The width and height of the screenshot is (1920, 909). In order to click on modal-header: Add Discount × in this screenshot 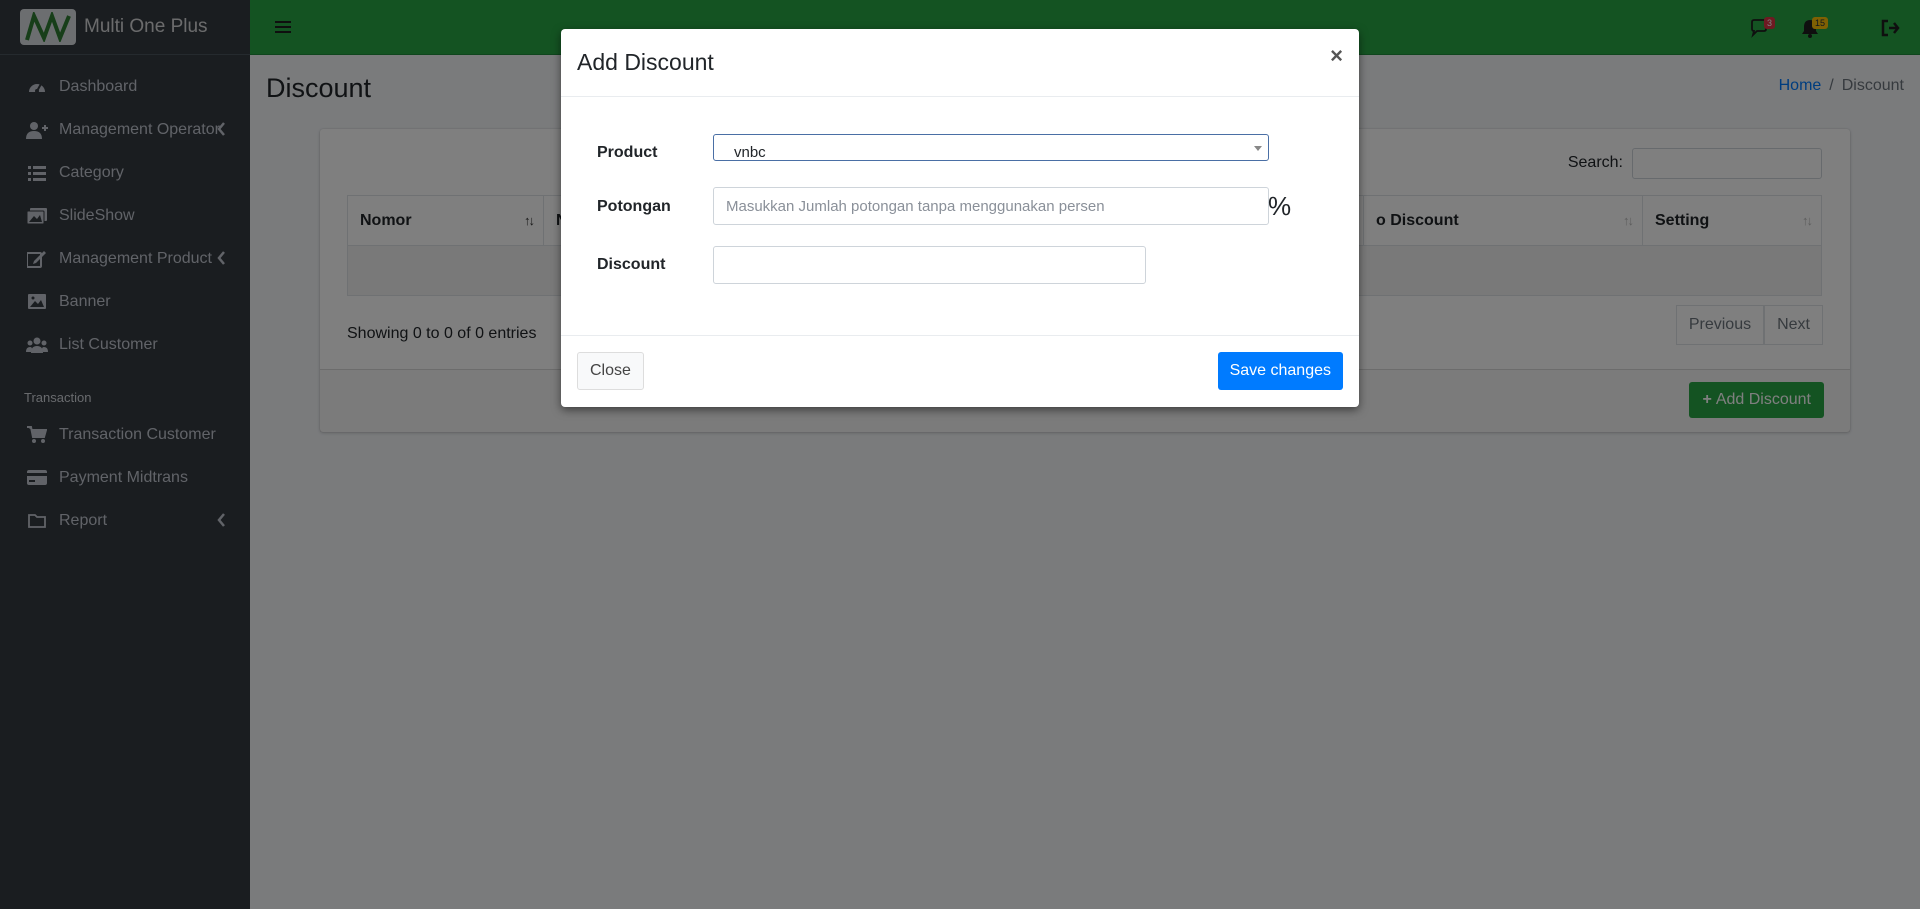, I will do `click(960, 63)`.